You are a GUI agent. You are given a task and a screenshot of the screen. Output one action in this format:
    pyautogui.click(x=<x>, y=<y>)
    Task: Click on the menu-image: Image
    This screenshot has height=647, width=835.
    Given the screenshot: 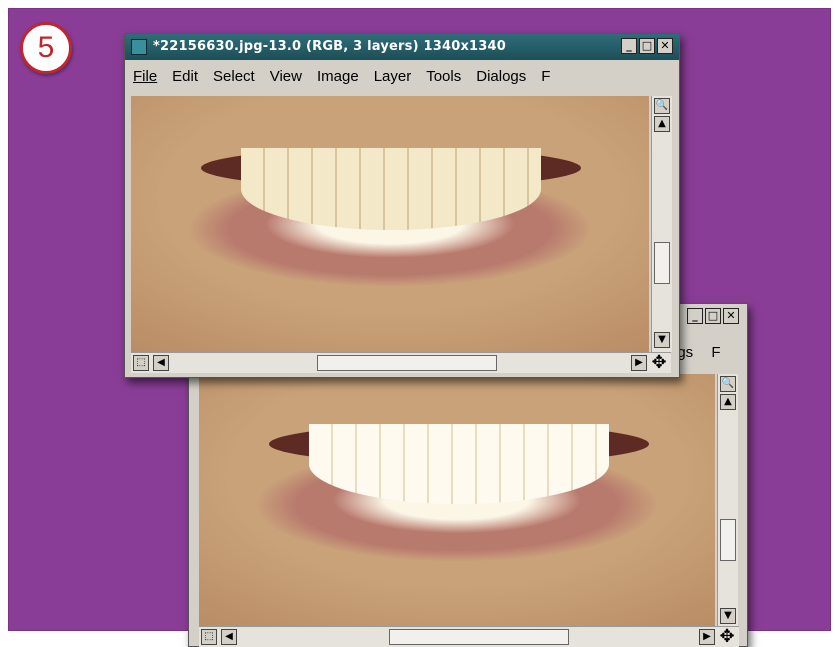 What is the action you would take?
    pyautogui.click(x=337, y=76)
    